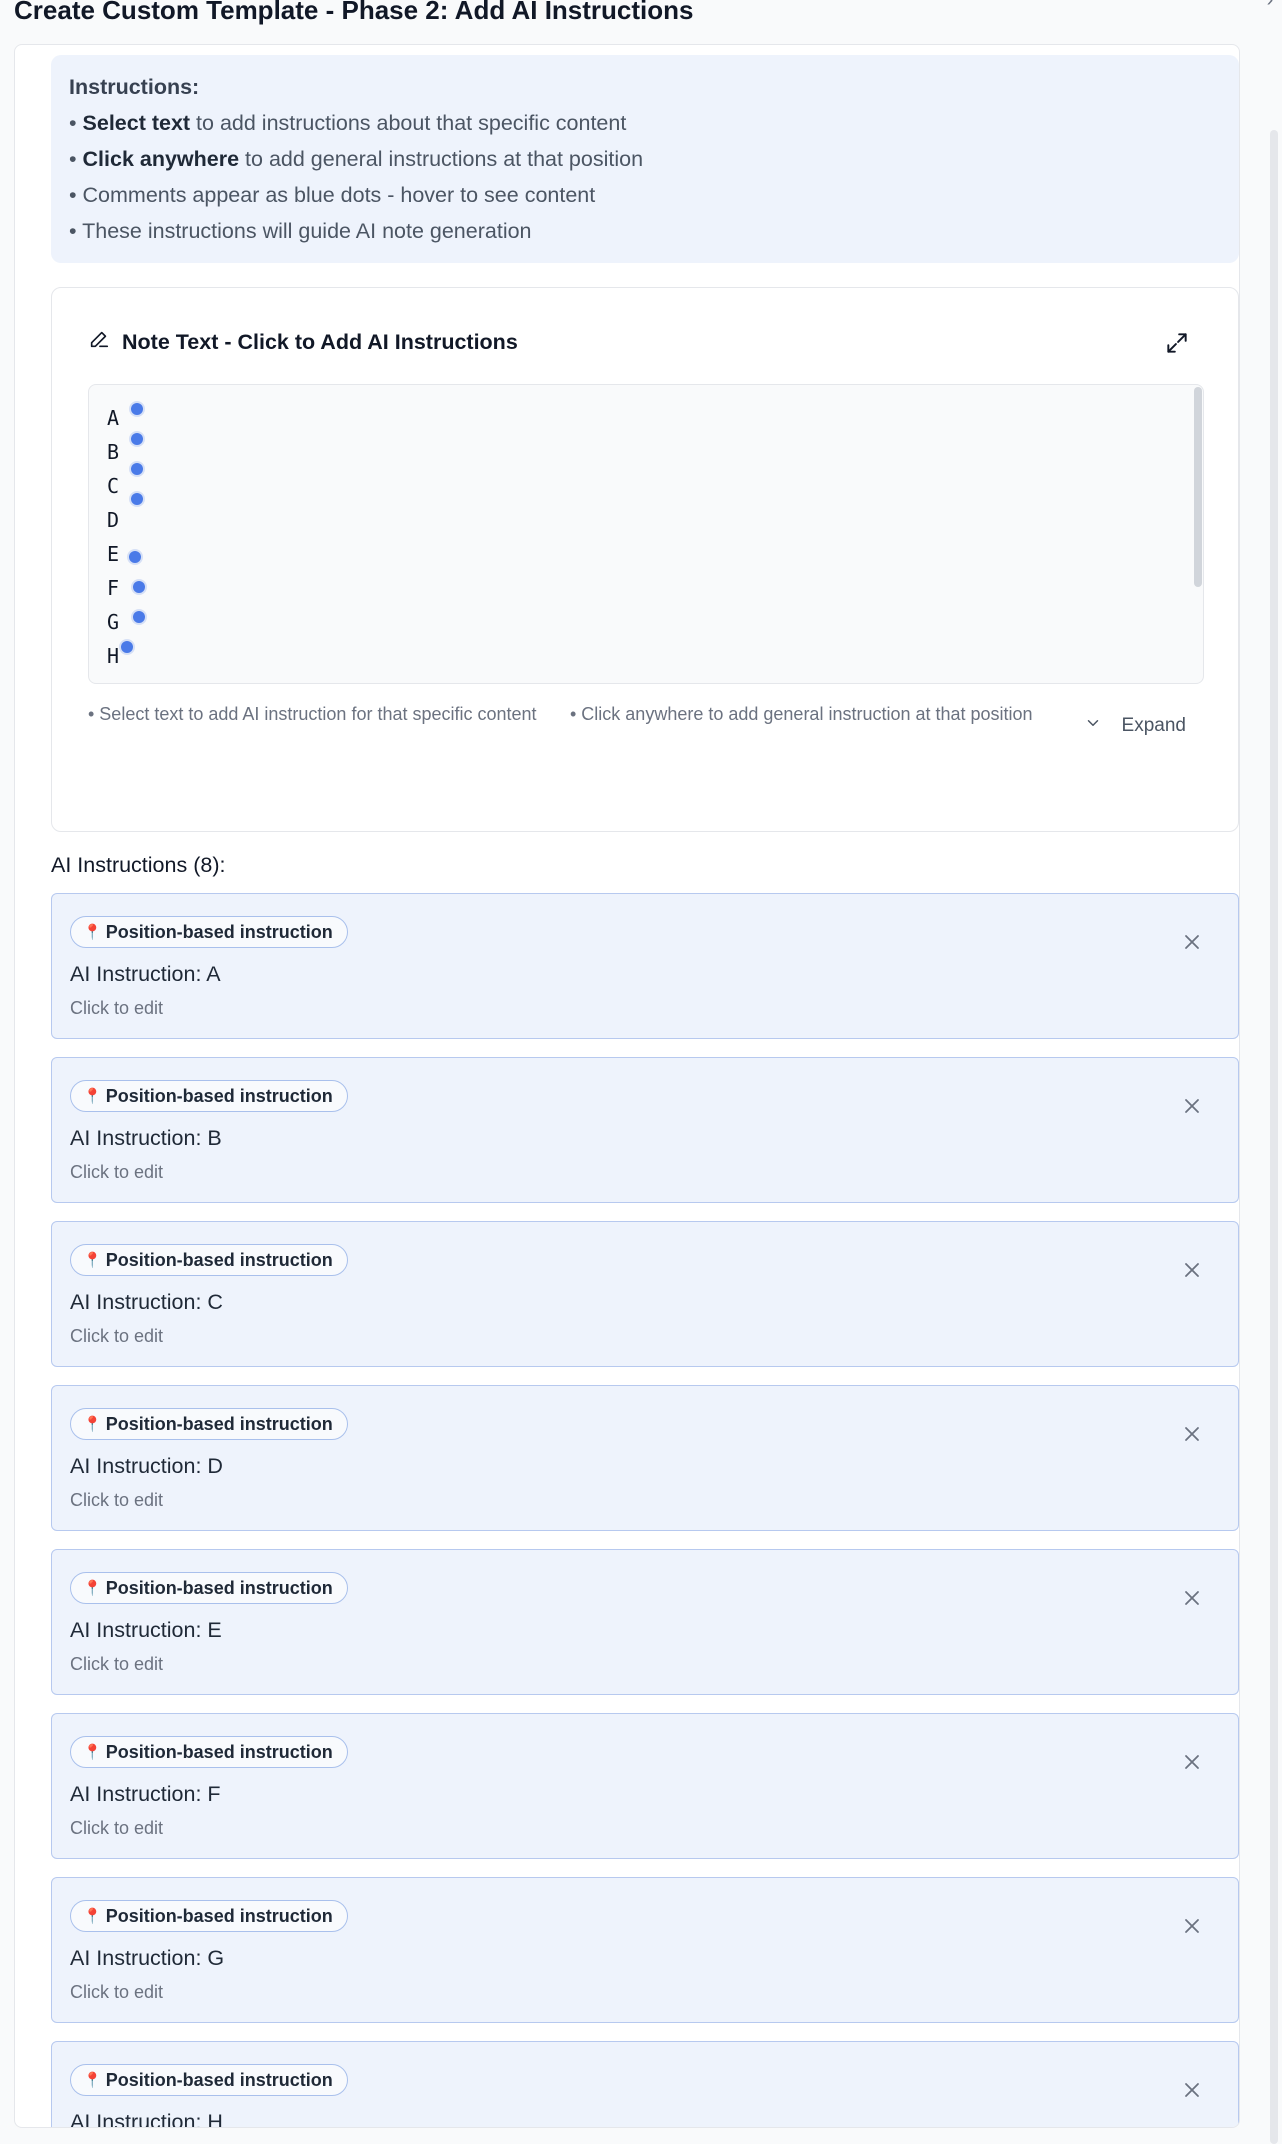 This screenshot has height=2144, width=1282. I want to click on pencil-icon, so click(99, 342).